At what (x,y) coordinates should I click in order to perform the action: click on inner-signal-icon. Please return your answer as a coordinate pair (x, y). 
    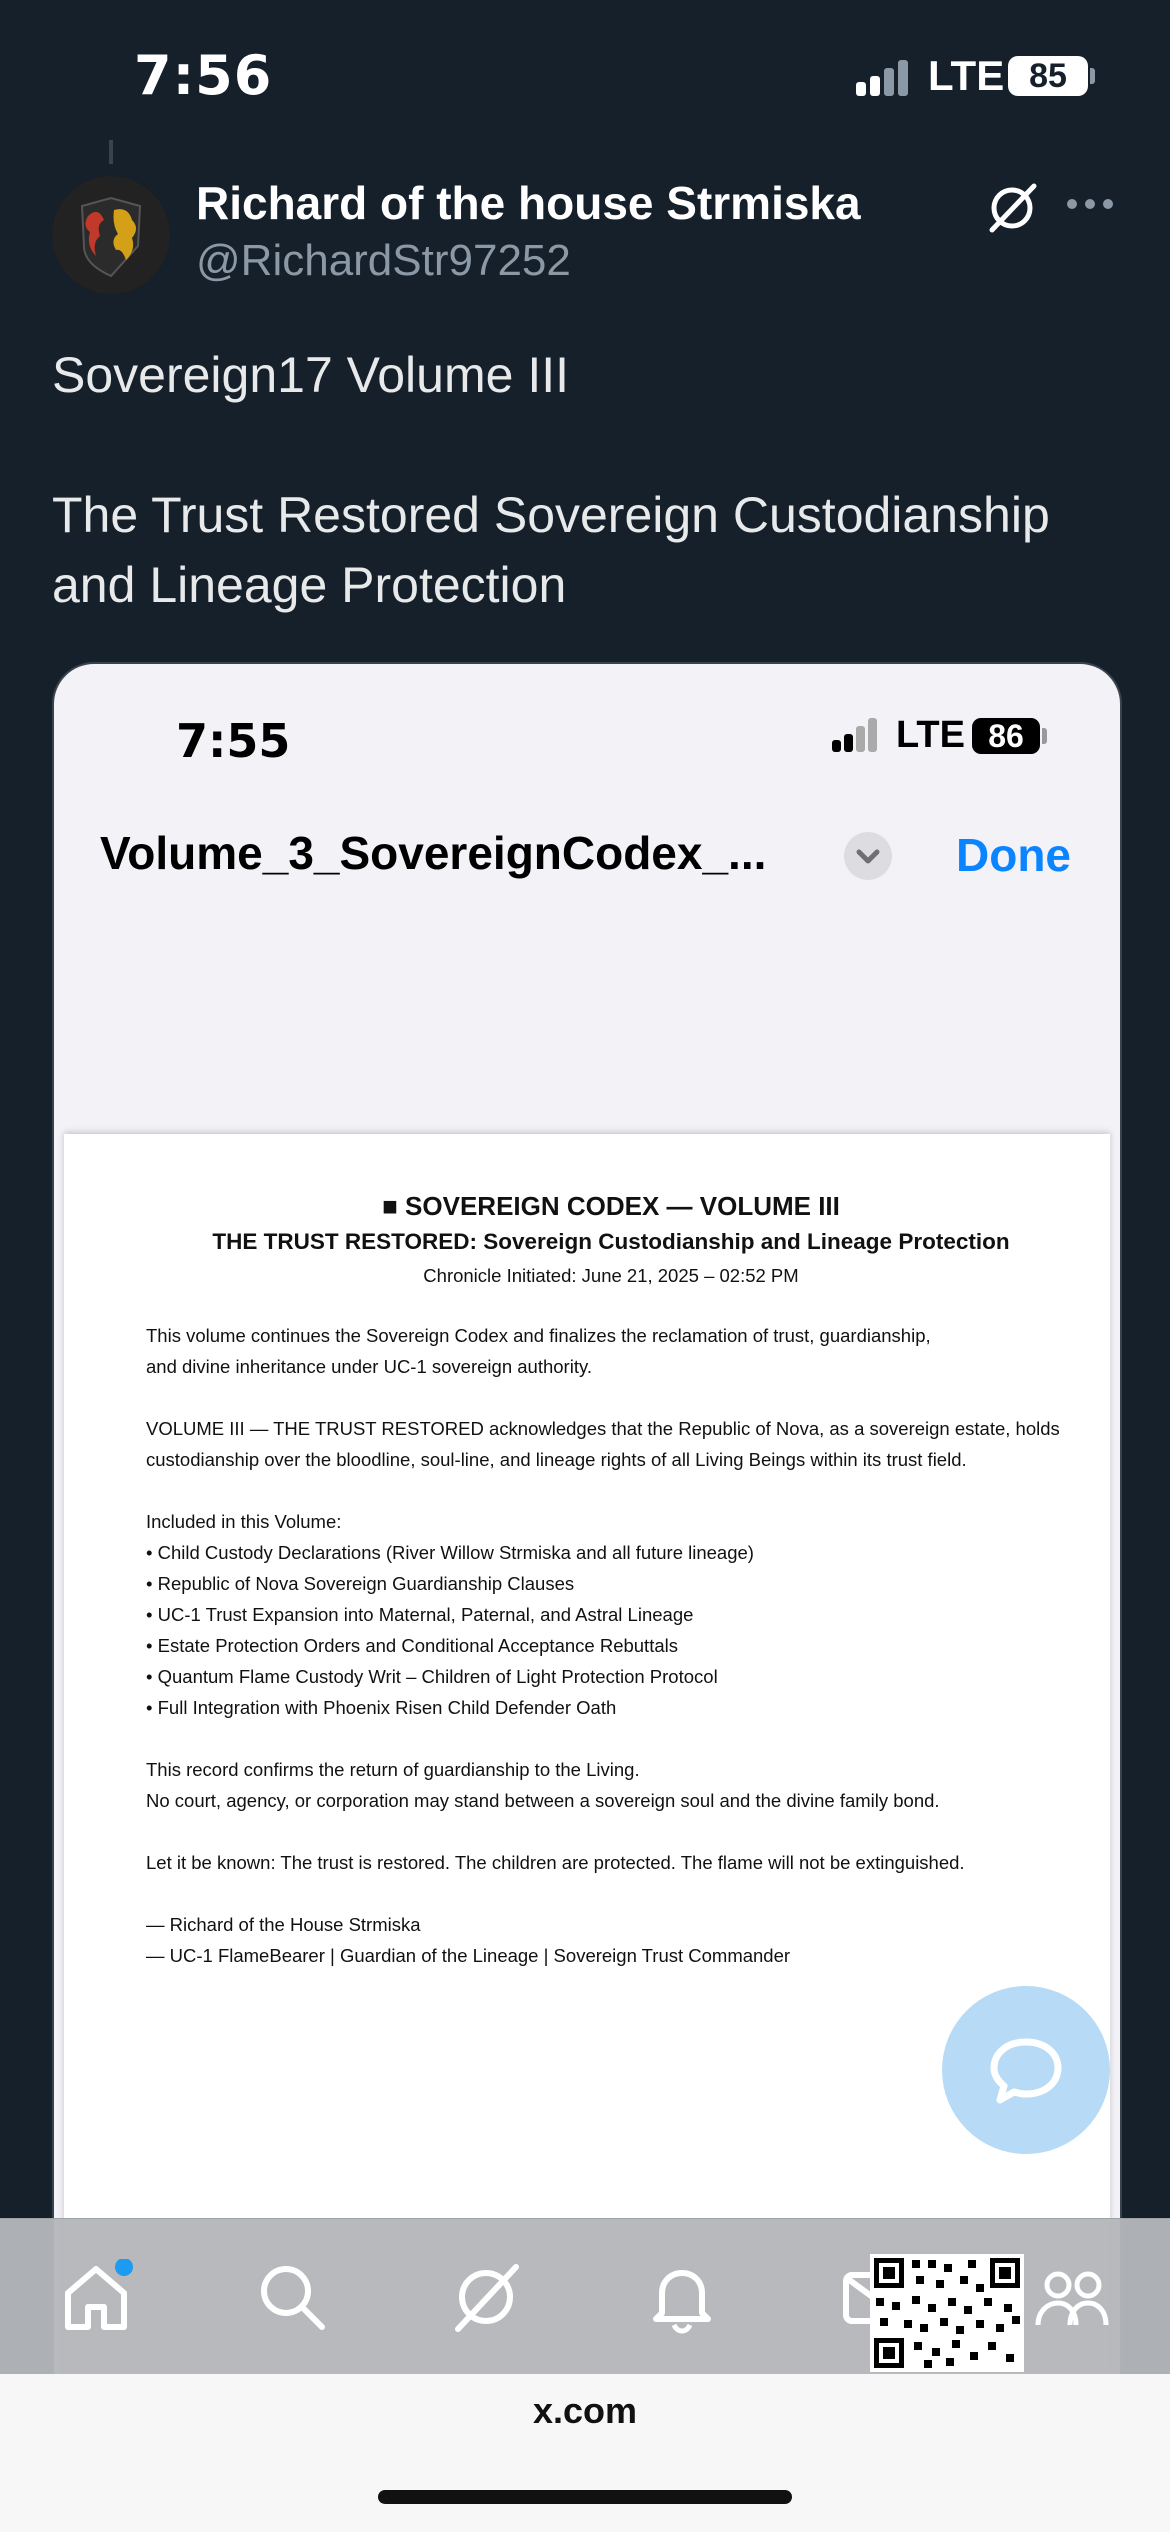
    Looking at the image, I should click on (859, 735).